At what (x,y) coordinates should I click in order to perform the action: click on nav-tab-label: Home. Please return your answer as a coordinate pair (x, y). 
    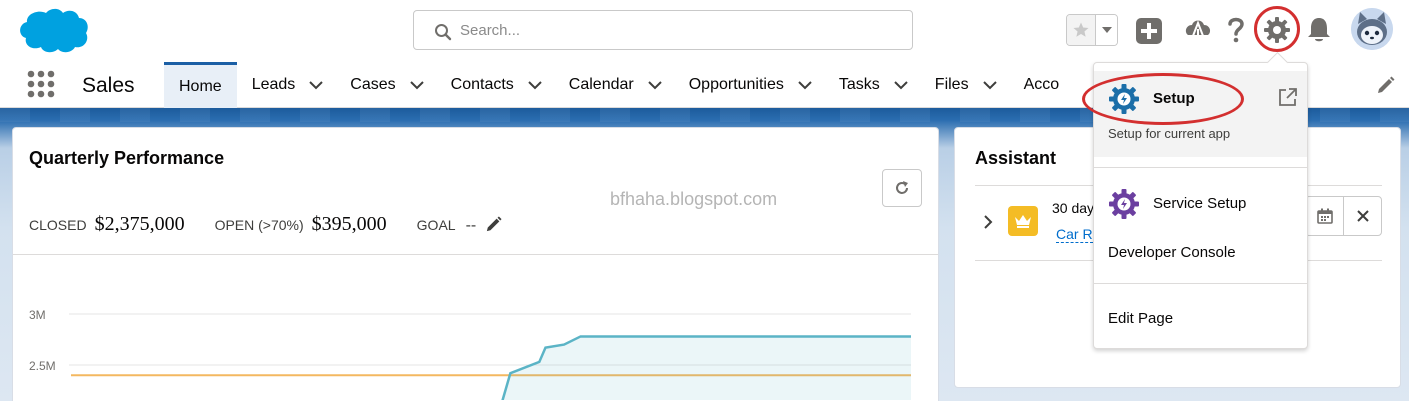
    Looking at the image, I should click on (200, 86).